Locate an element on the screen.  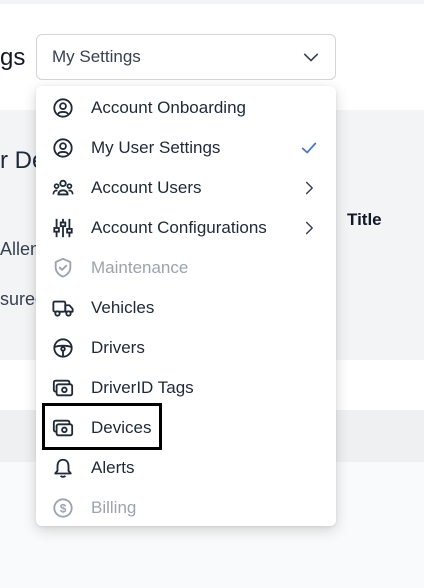
menu-item-label: My User Settings is located at coordinates (156, 147).